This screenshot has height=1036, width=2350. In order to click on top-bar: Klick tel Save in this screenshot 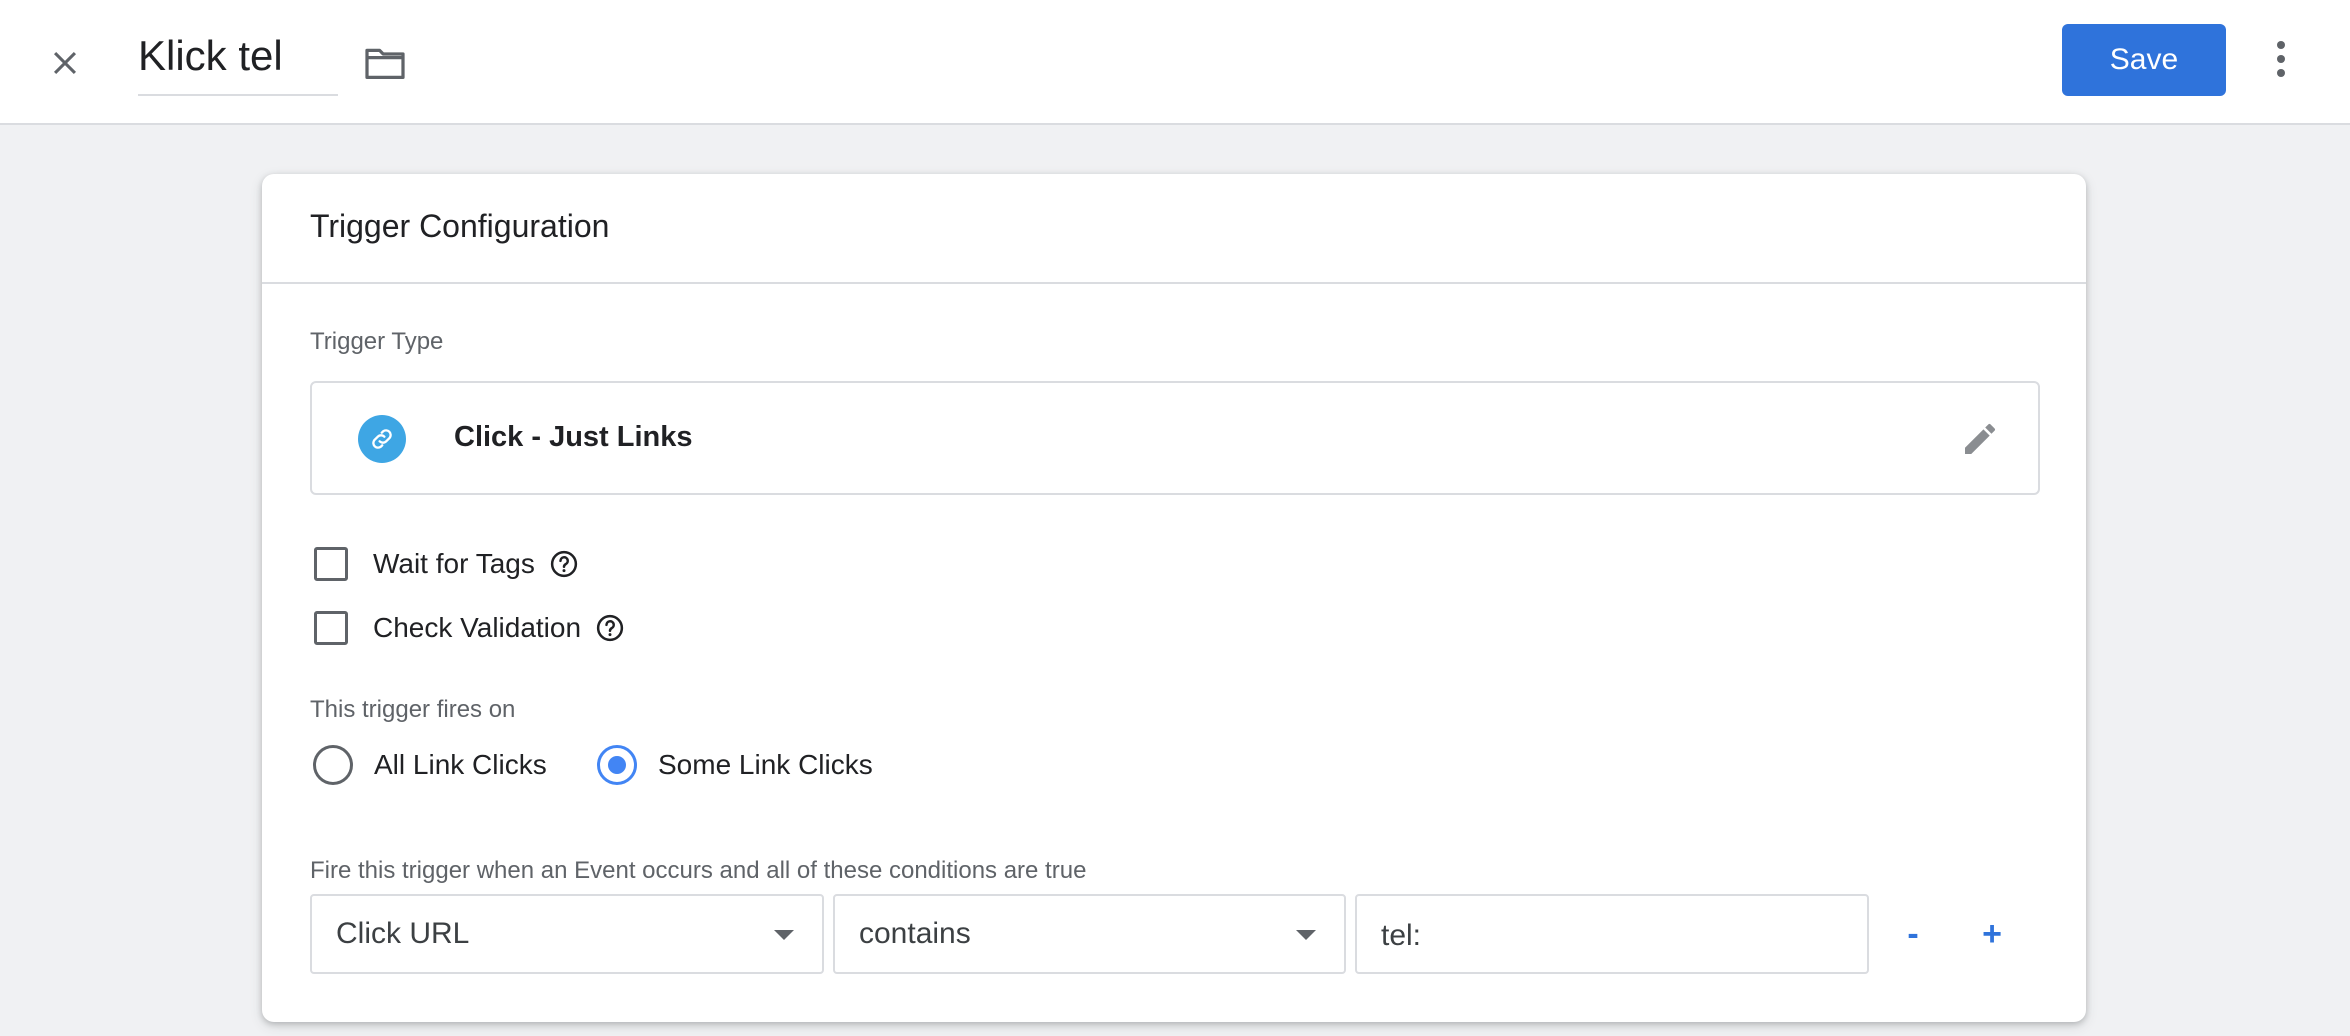, I will do `click(1175, 62)`.